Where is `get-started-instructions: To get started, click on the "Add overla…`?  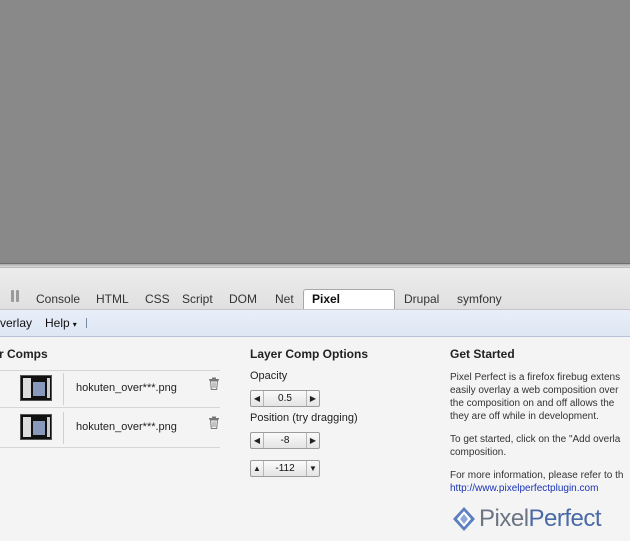
get-started-instructions: To get started, click on the "Add overla… is located at coordinates (535, 446).